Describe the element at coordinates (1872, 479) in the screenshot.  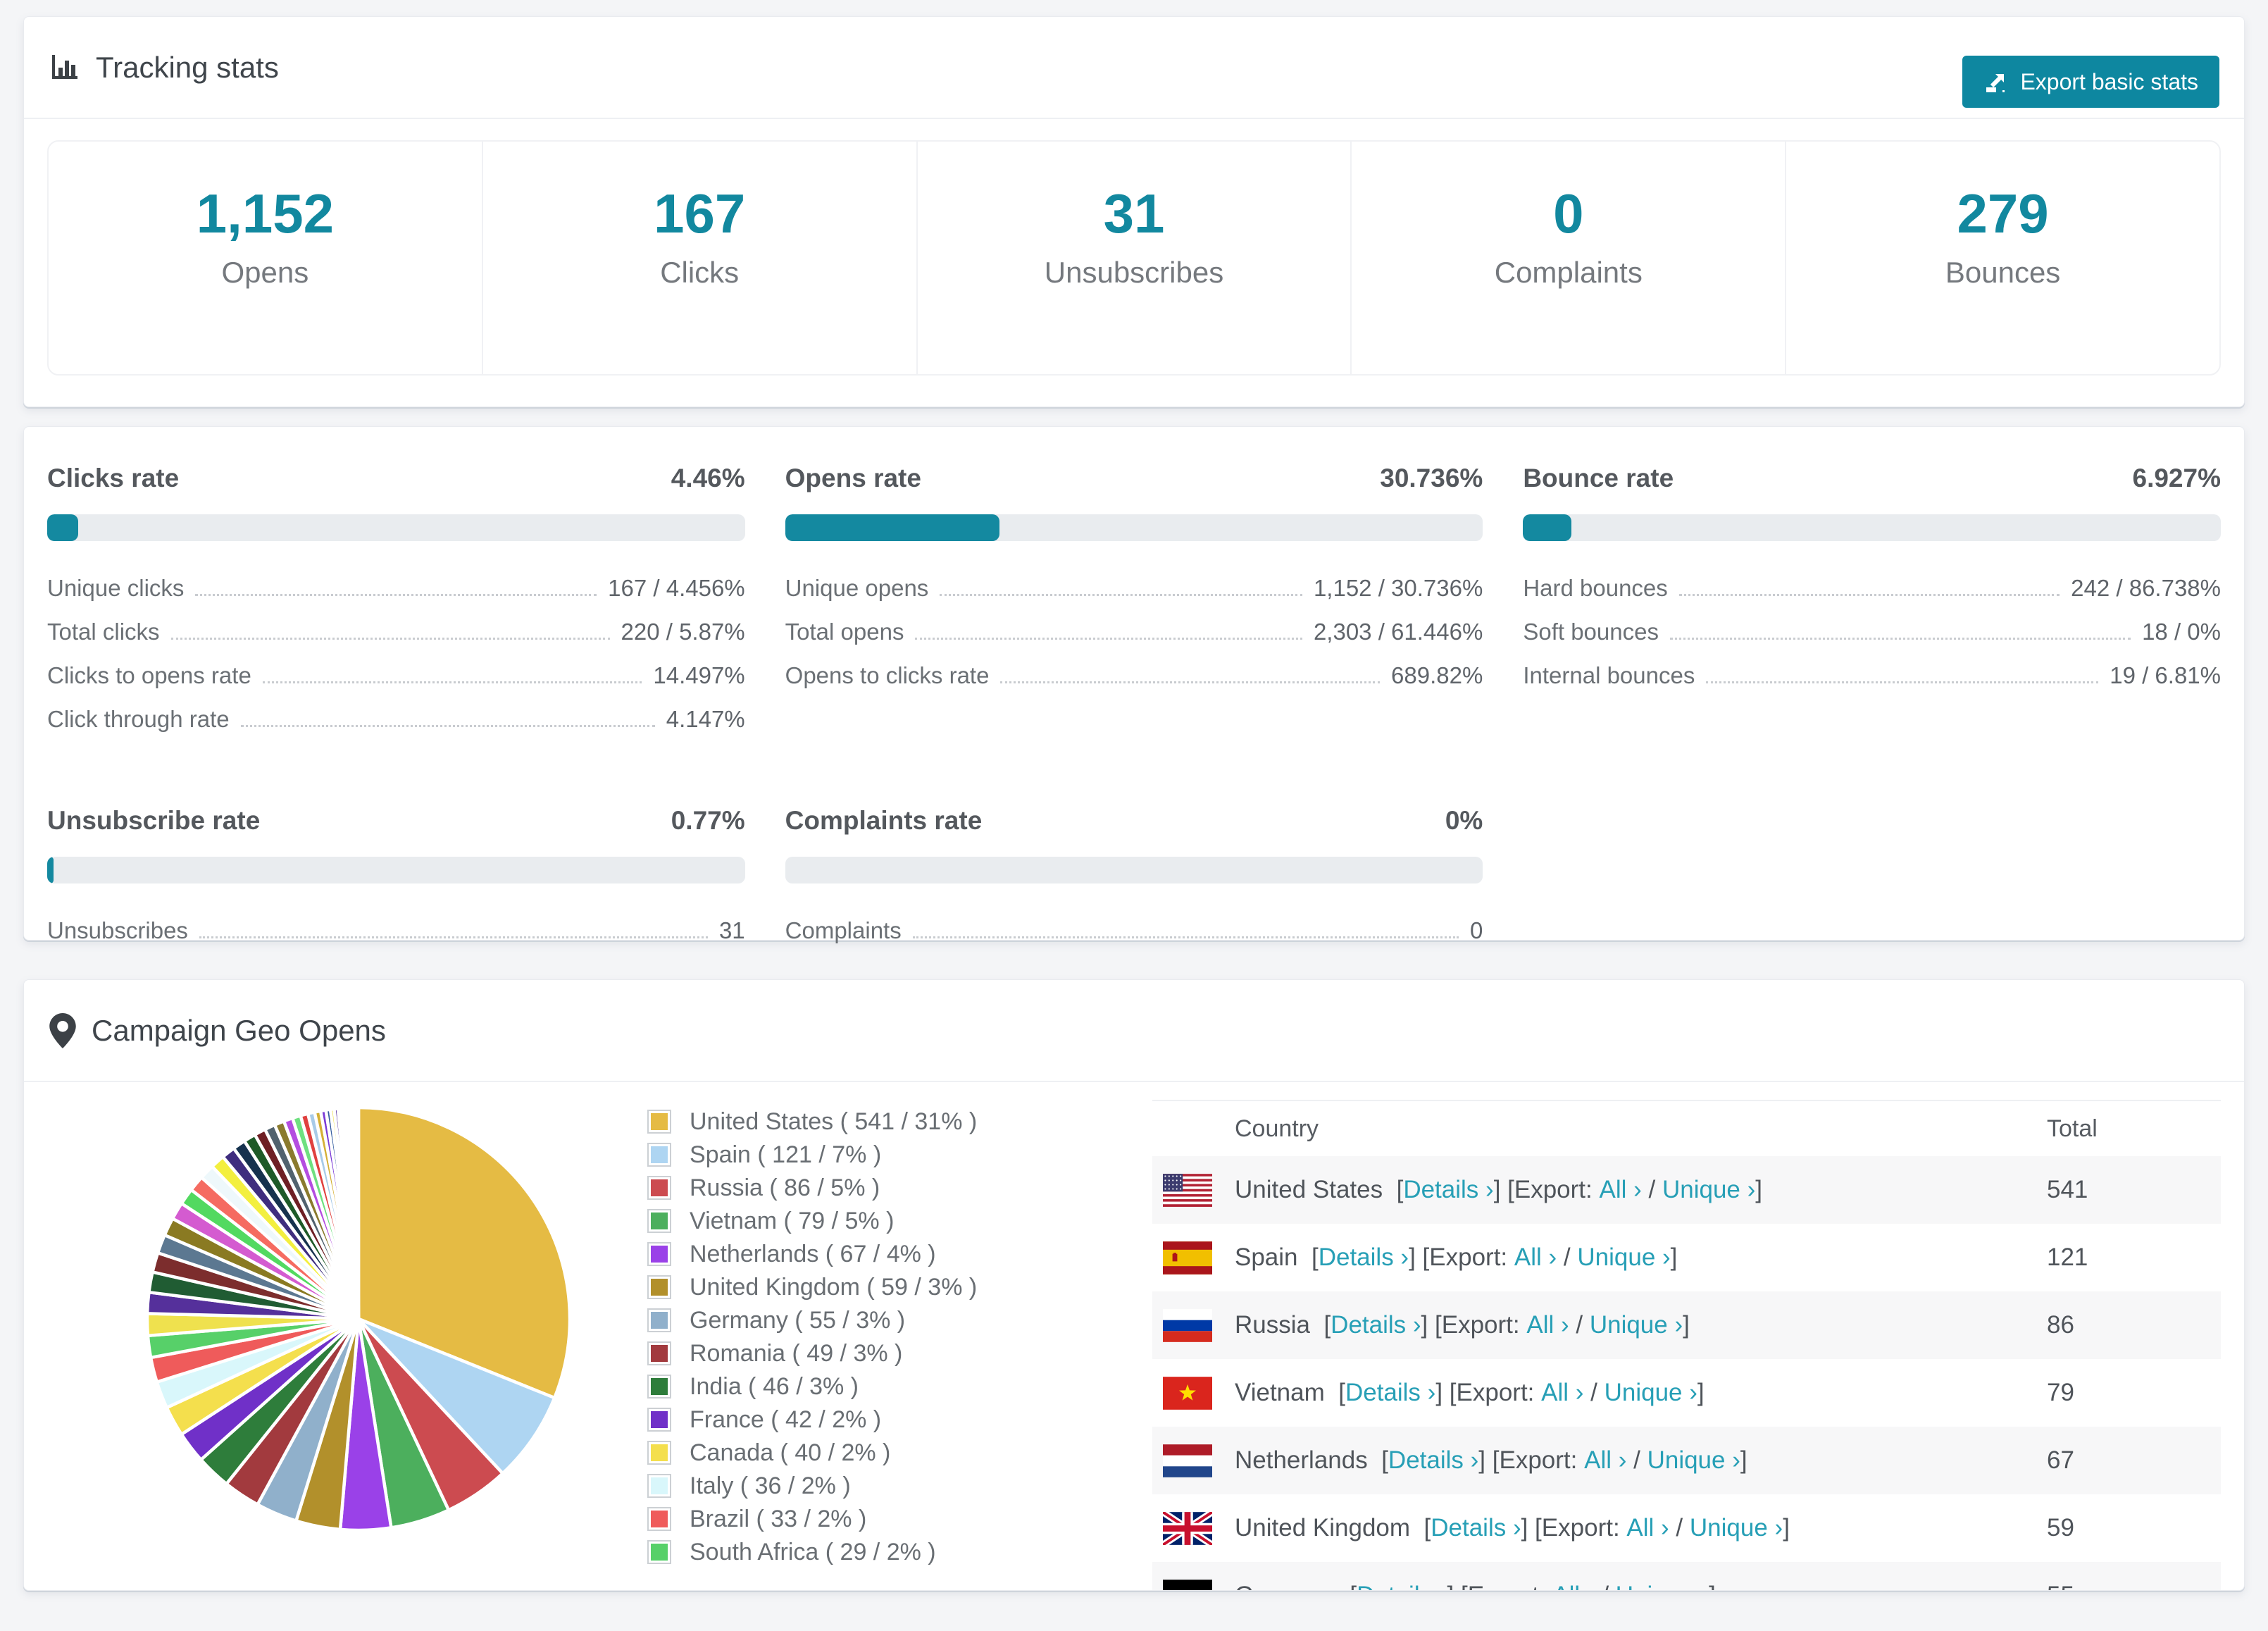
I see `rate-head: Bounce rate 6.927%` at that location.